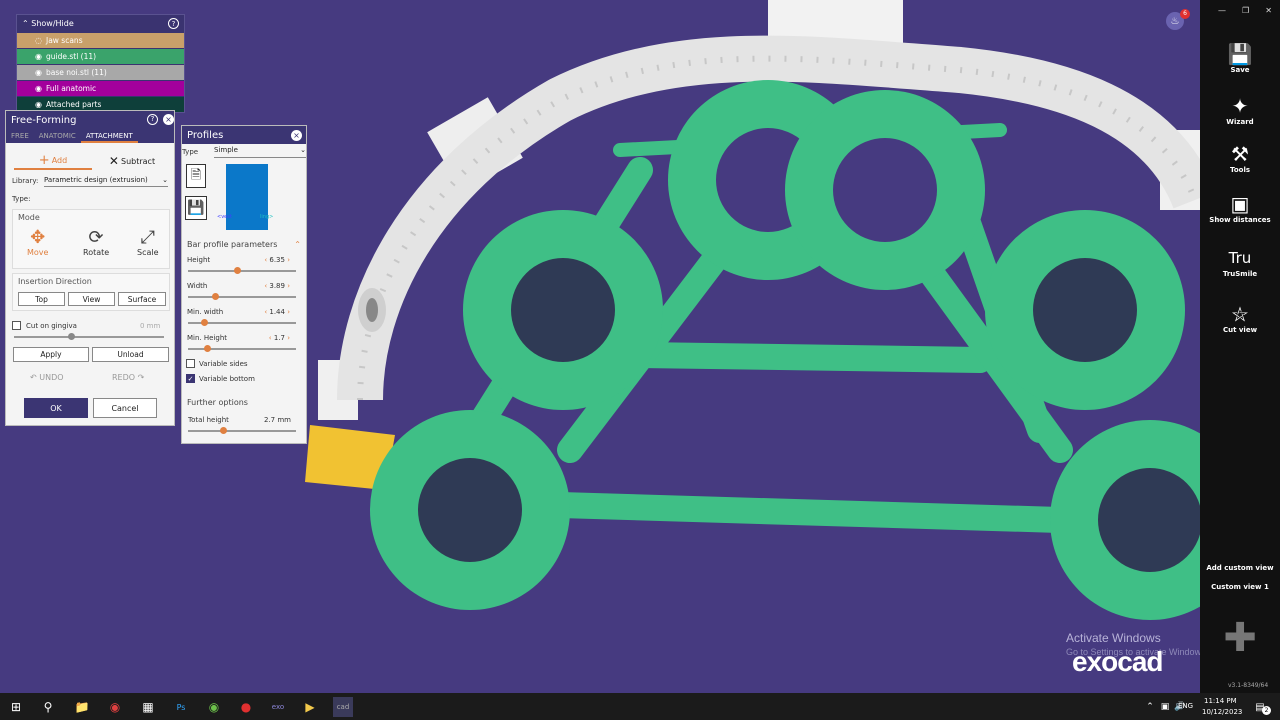 Image resolution: width=1280 pixels, height=720 pixels. What do you see at coordinates (37, 243) in the screenshot?
I see `mode-move: ✥ Move` at bounding box center [37, 243].